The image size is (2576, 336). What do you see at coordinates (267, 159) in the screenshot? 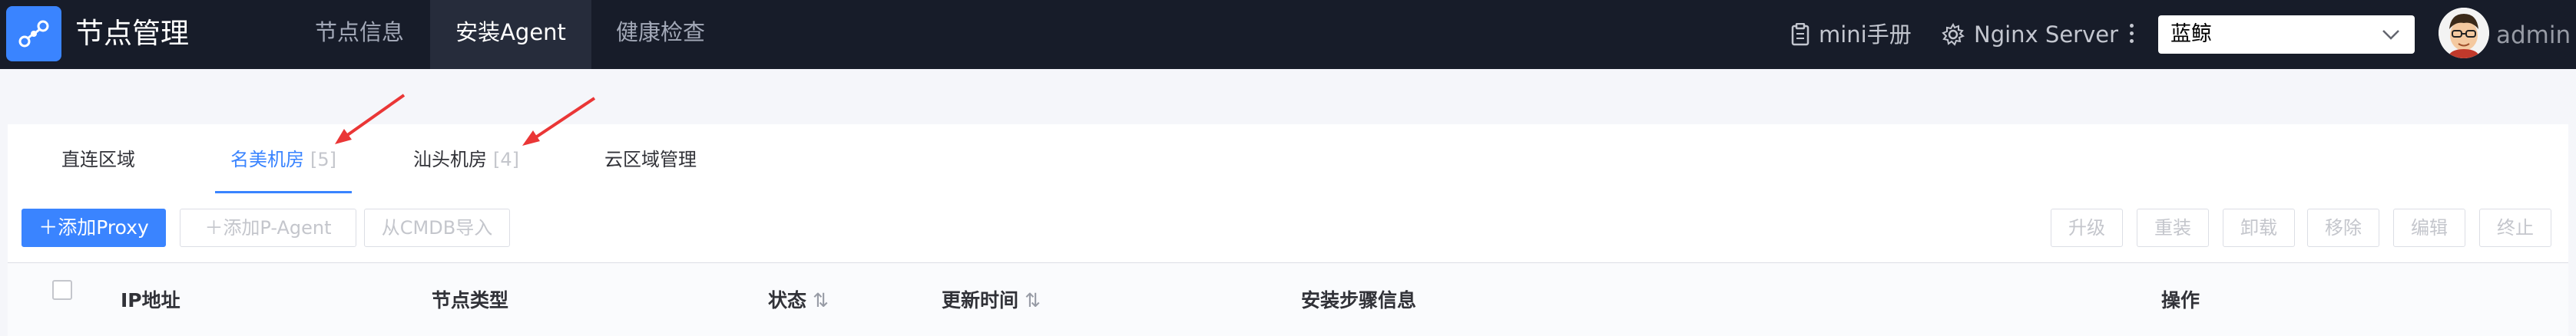
I see `tab-label: 名美机房` at bounding box center [267, 159].